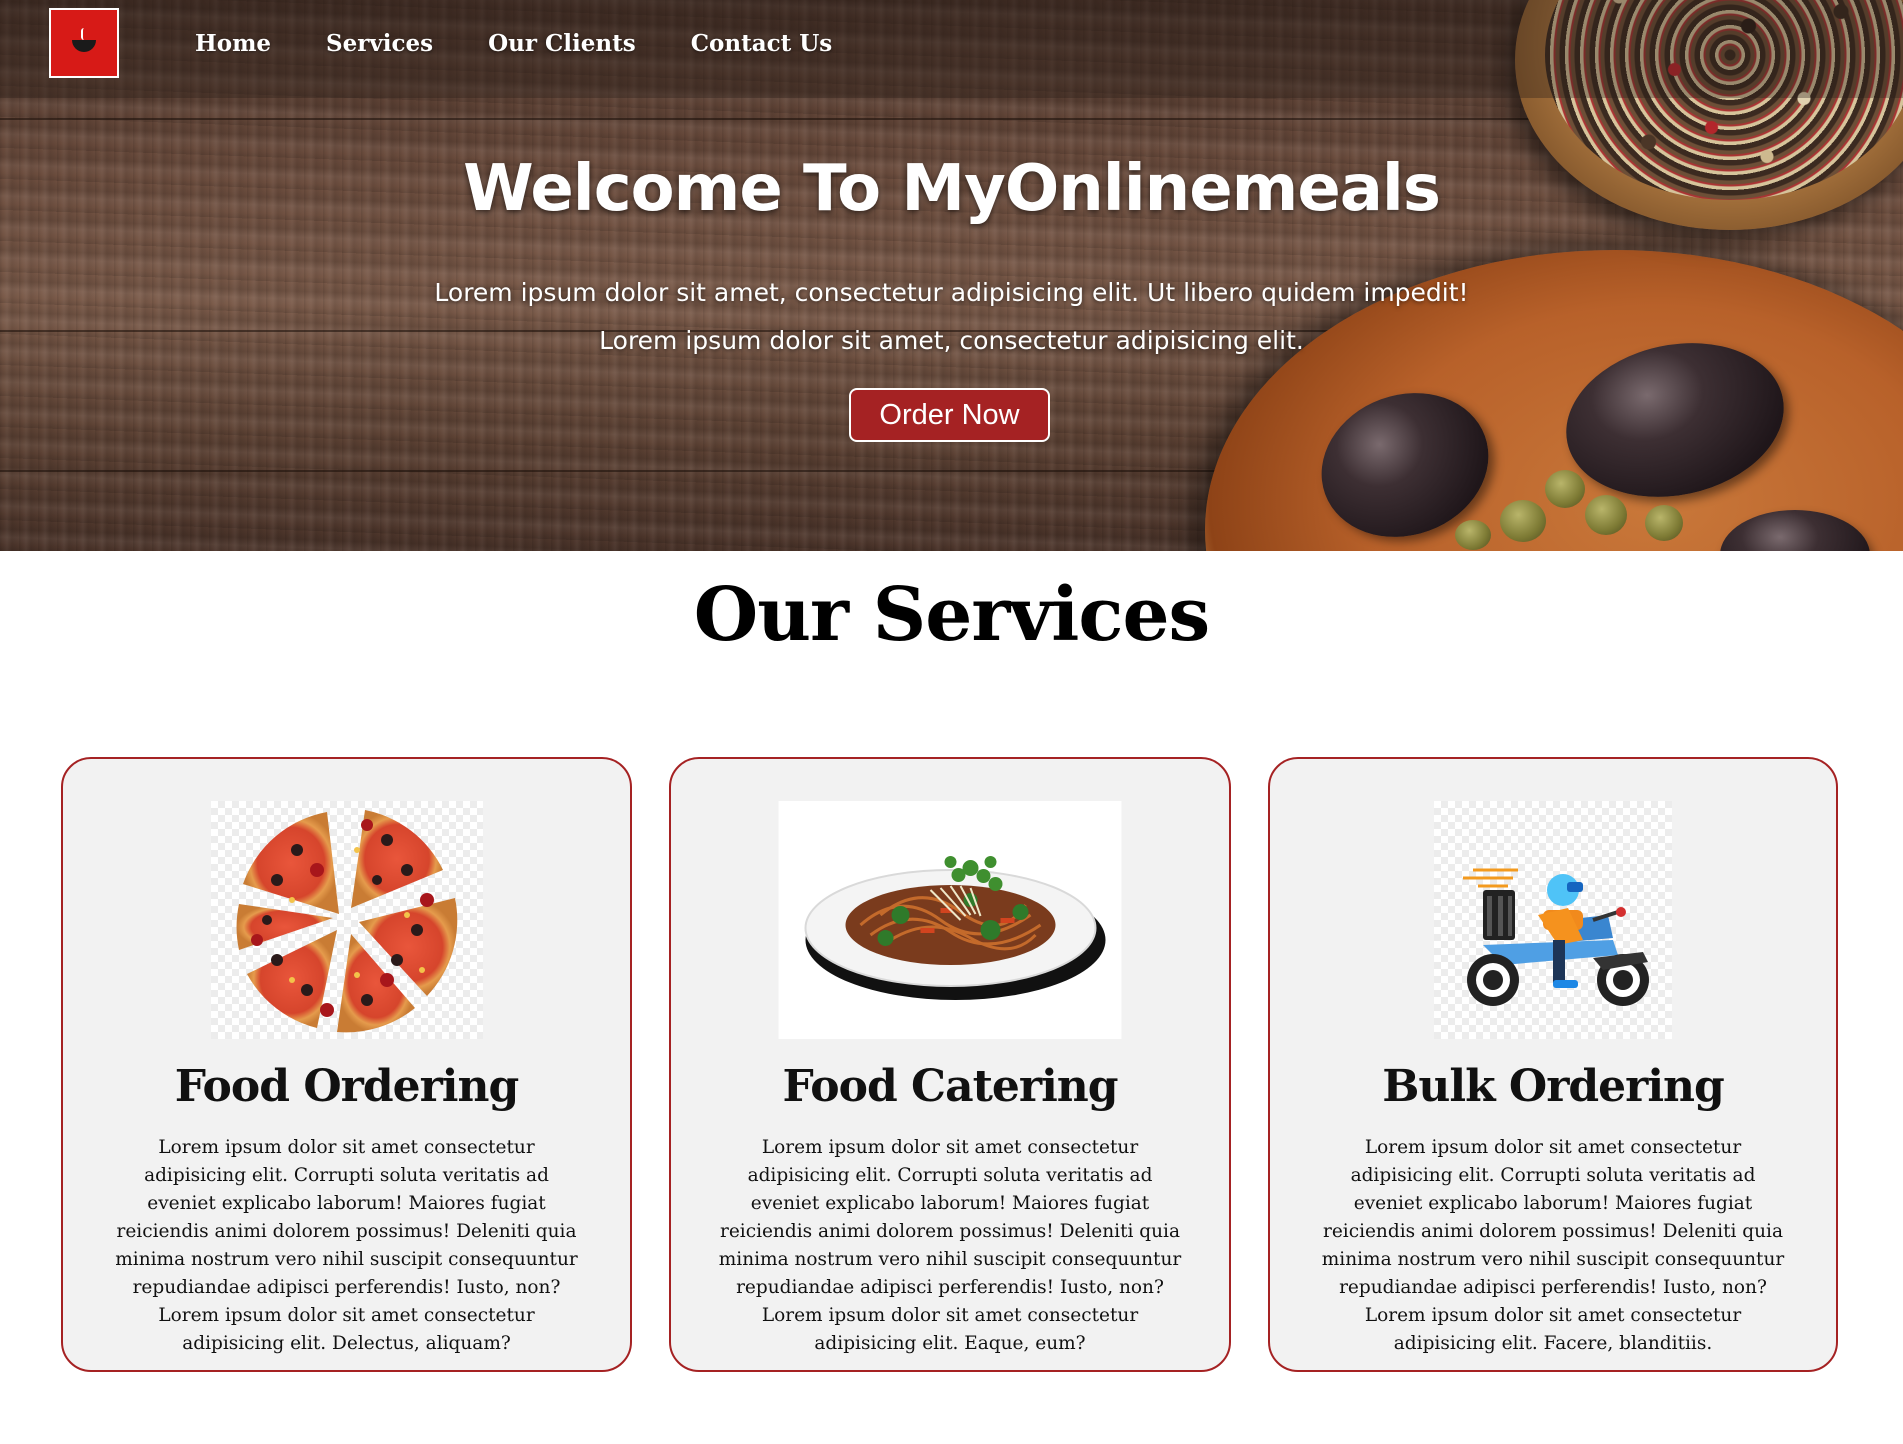 The width and height of the screenshot is (1903, 1444). What do you see at coordinates (562, 43) in the screenshot?
I see `nav-our-clients: Our Clients` at bounding box center [562, 43].